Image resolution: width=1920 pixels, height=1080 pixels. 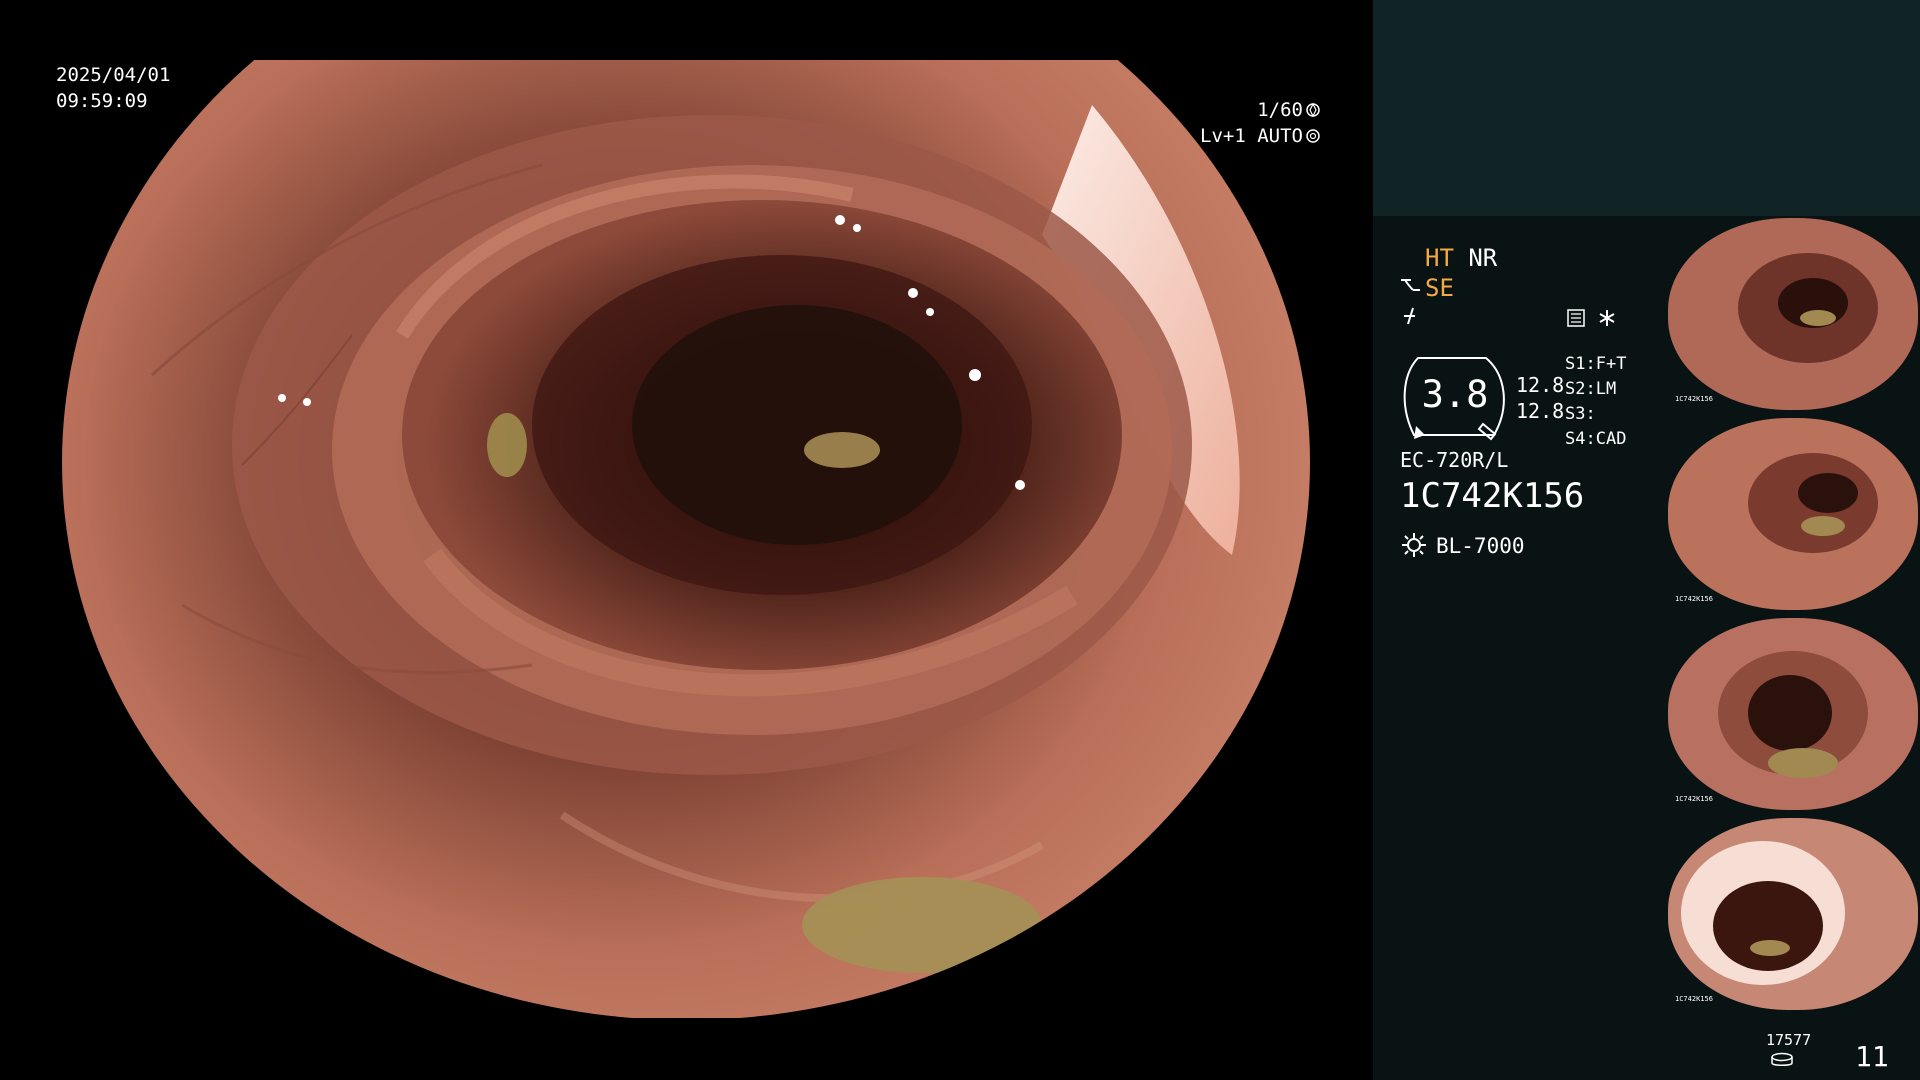 What do you see at coordinates (686, 30) in the screenshot?
I see `image-top-mask` at bounding box center [686, 30].